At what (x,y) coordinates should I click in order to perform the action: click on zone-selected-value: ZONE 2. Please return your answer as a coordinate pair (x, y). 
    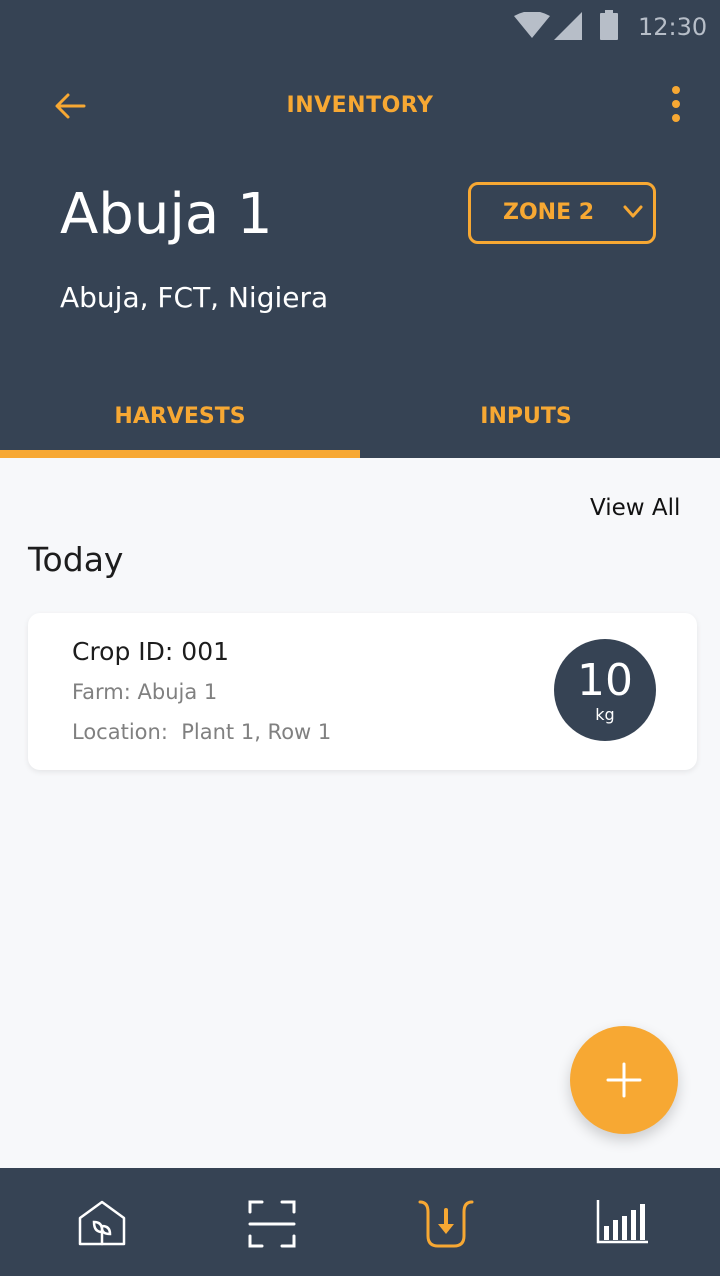
    Looking at the image, I should click on (549, 212).